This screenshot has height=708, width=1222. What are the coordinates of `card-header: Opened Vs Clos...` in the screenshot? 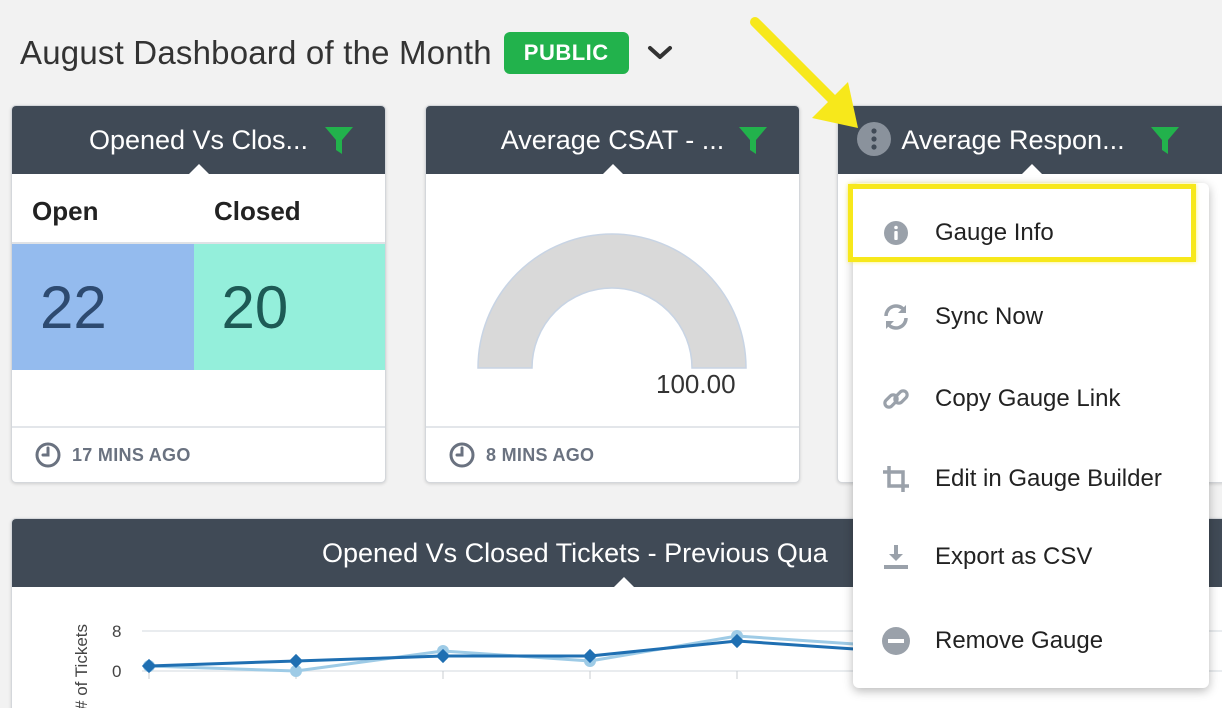 It's located at (198, 140).